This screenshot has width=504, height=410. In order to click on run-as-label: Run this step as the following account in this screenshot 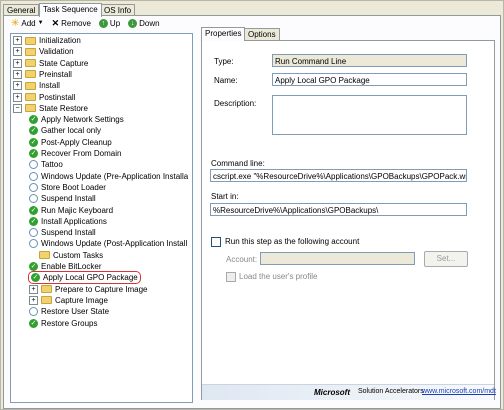, I will do `click(292, 241)`.